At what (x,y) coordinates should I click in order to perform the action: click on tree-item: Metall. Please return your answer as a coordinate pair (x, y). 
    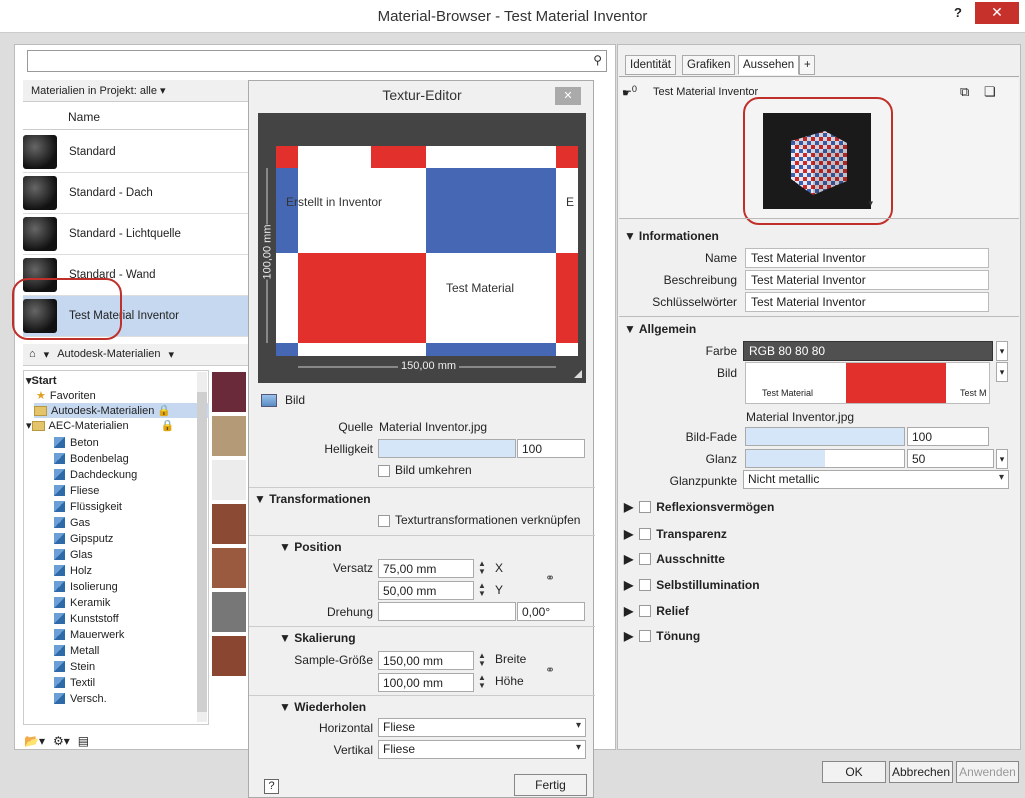
    Looking at the image, I should click on (76, 650).